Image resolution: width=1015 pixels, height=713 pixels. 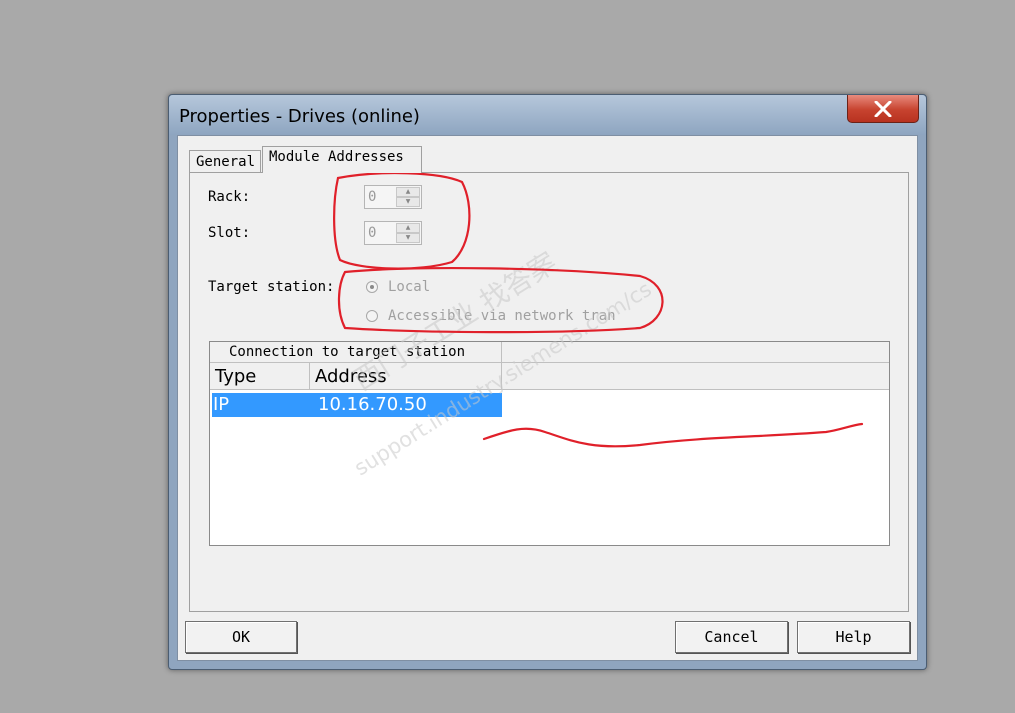 What do you see at coordinates (406, 376) in the screenshot?
I see `column-header-address: Address` at bounding box center [406, 376].